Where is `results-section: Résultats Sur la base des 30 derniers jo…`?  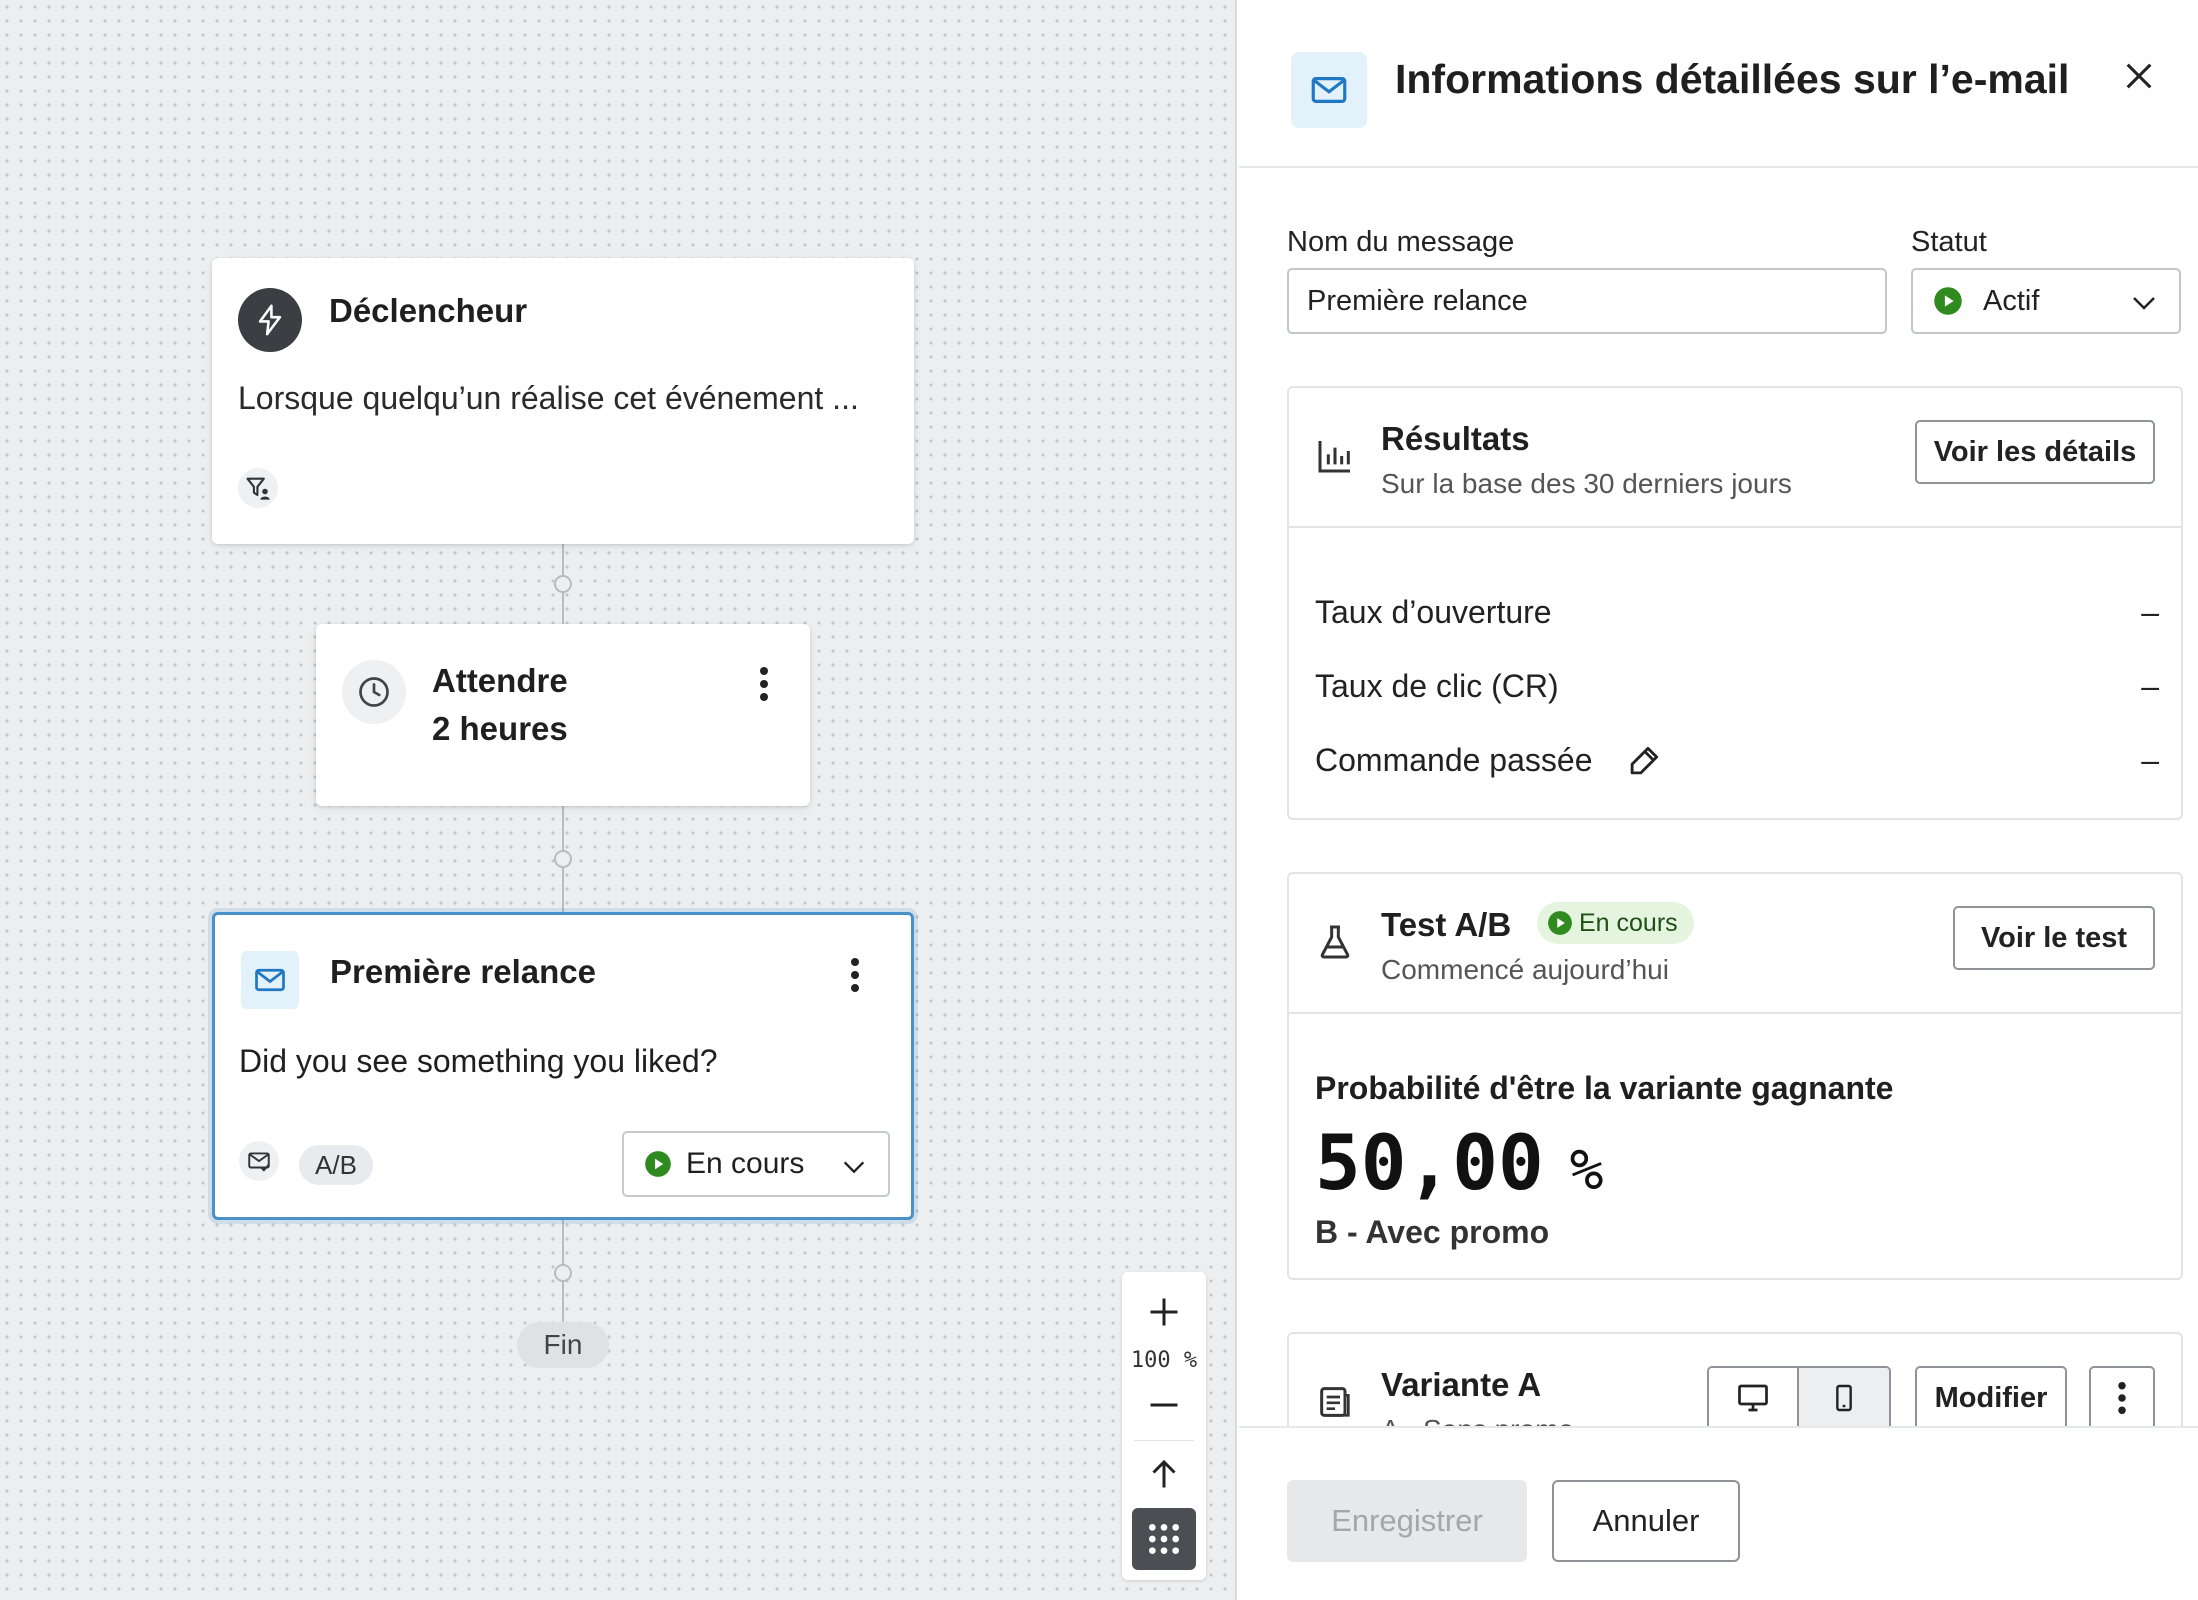
results-section: Résultats Sur la base des 30 derniers jo… is located at coordinates (1735, 603).